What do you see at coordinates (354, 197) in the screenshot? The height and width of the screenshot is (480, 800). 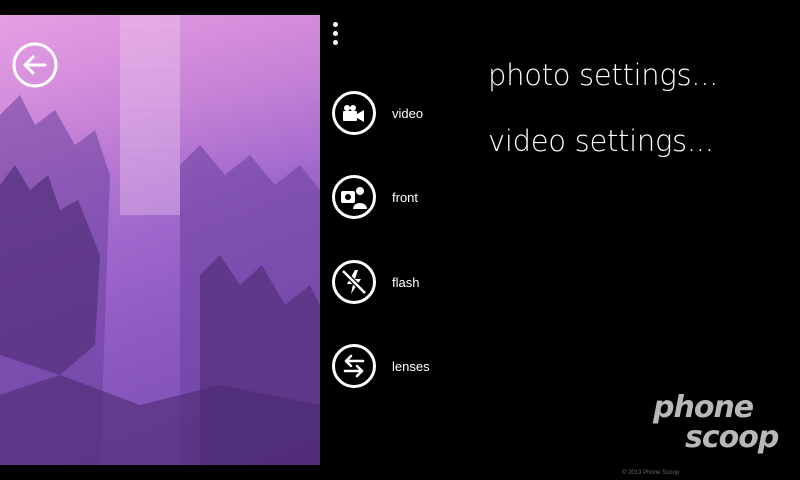 I see `front-camera-icon` at bounding box center [354, 197].